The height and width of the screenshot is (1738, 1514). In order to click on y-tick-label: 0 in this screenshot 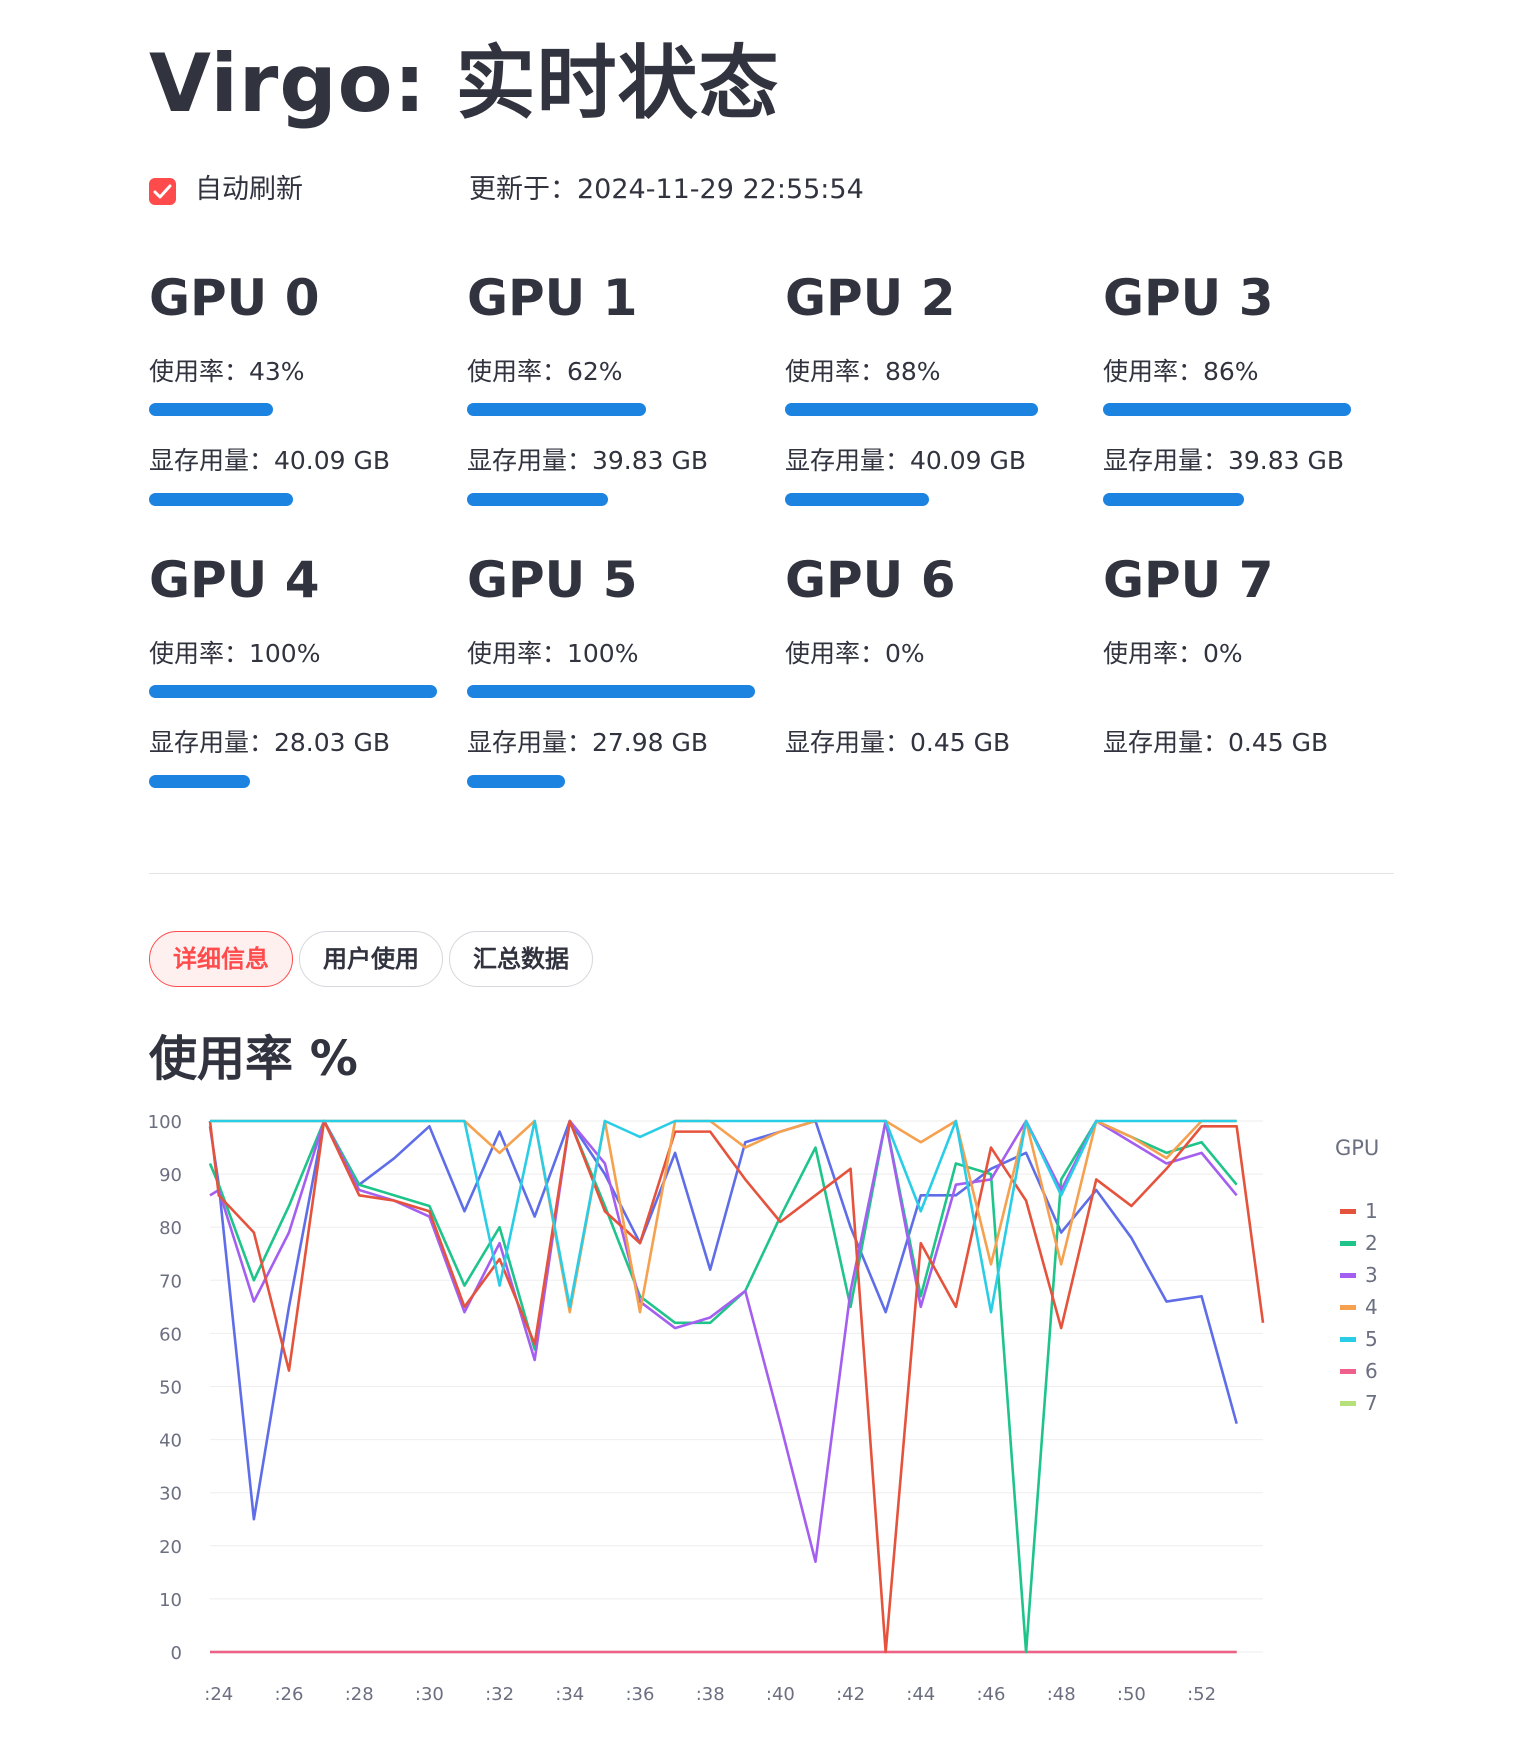, I will do `click(176, 1653)`.